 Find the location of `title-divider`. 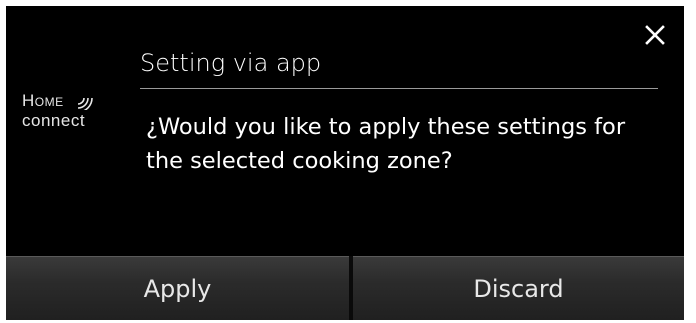

title-divider is located at coordinates (399, 88).